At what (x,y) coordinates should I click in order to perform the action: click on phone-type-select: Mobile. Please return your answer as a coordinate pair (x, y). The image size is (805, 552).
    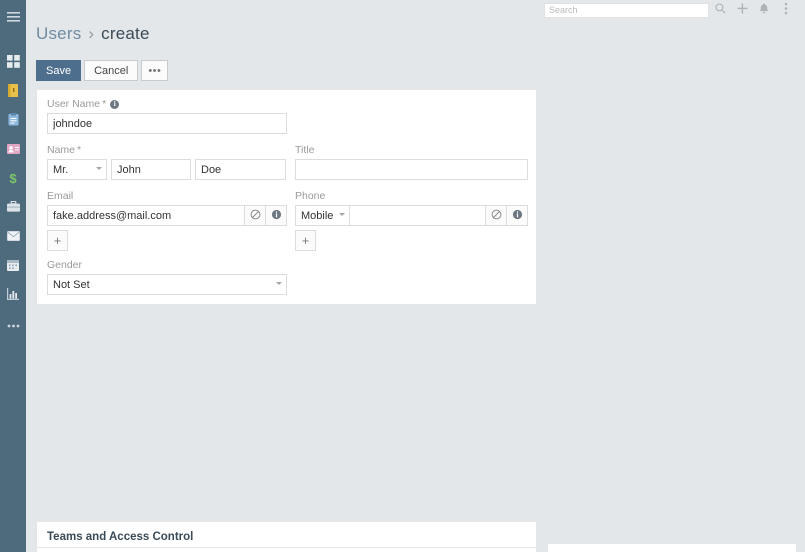
    Looking at the image, I should click on (322, 215).